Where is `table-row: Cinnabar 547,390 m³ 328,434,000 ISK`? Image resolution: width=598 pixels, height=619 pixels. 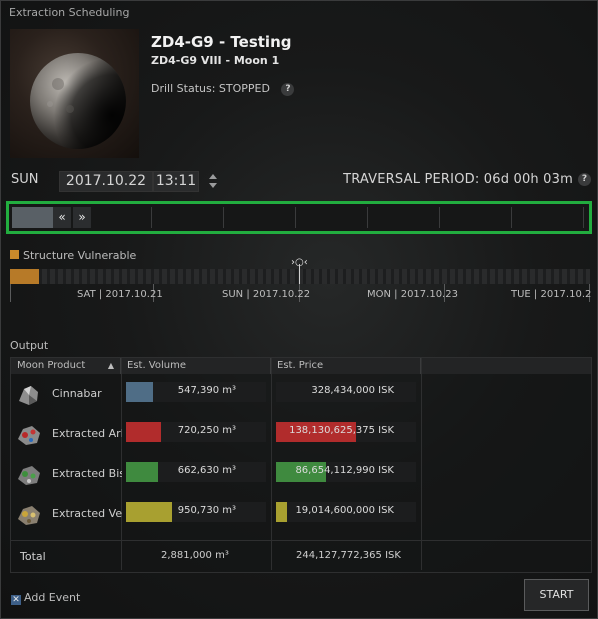
table-row: Cinnabar 547,390 m³ 328,434,000 ISK is located at coordinates (301, 395).